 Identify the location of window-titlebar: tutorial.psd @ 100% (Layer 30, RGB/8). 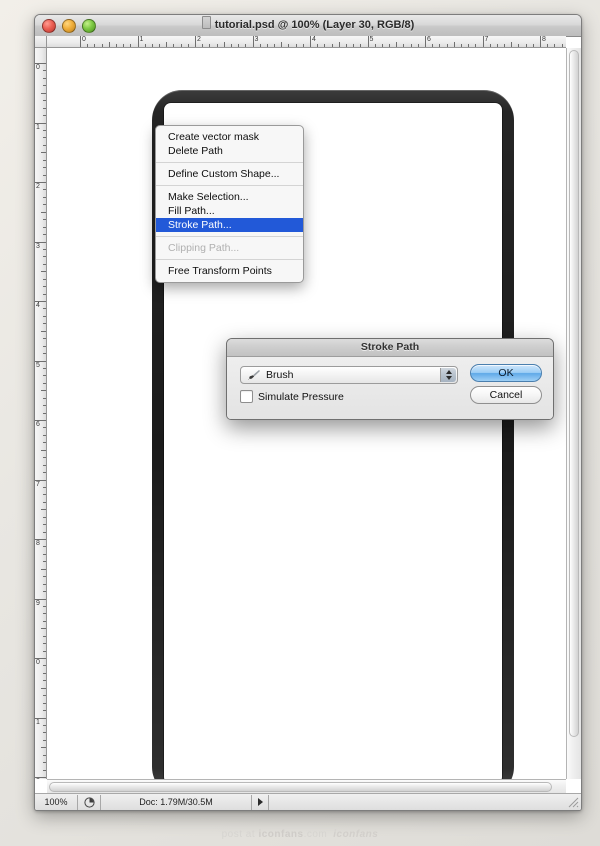
(308, 26).